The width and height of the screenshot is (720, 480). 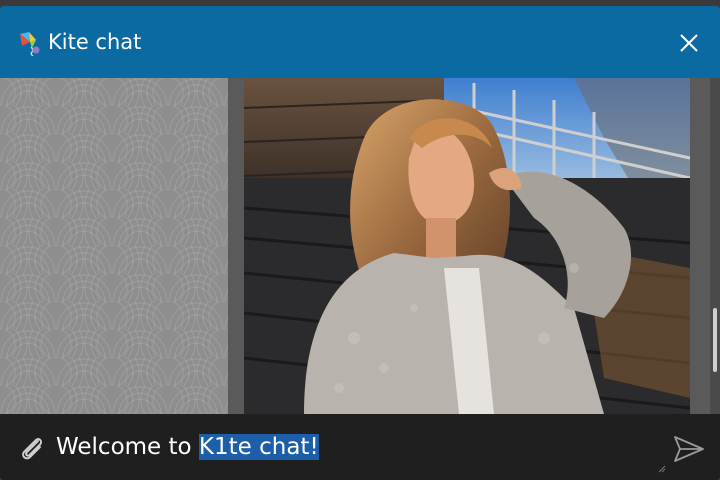 What do you see at coordinates (32, 448) in the screenshot?
I see `paperclip-icon` at bounding box center [32, 448].